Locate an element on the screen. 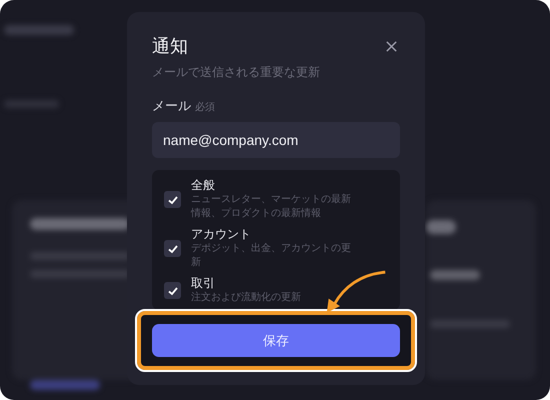 The width and height of the screenshot is (550, 400). email-field: name@company.com is located at coordinates (276, 140).